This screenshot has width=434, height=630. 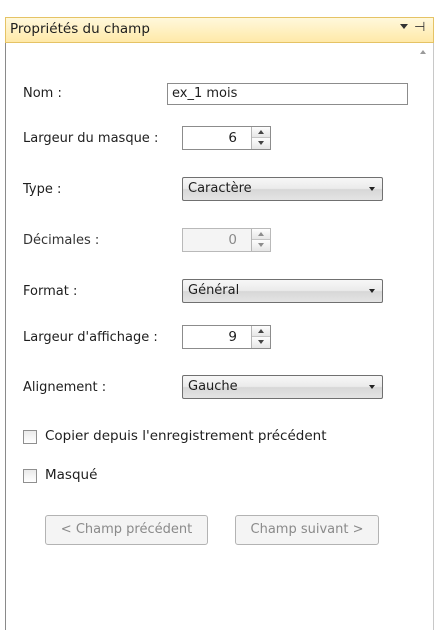 I want to click on nom-input: ex_1 mois, so click(x=287, y=94).